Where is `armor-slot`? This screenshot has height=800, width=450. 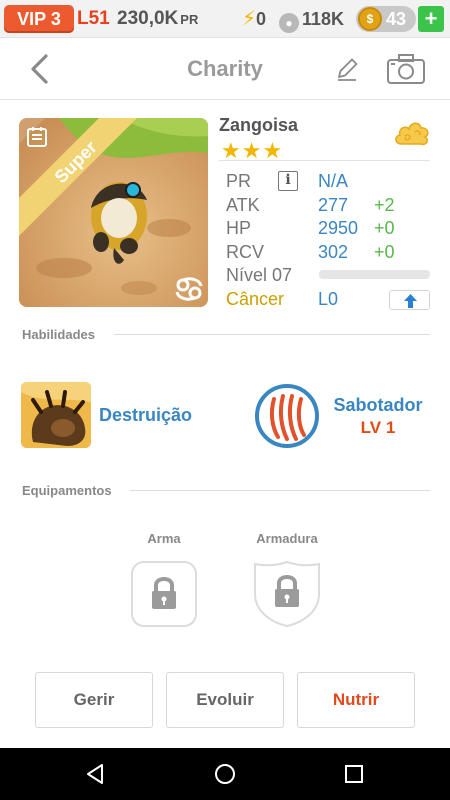 armor-slot is located at coordinates (287, 594).